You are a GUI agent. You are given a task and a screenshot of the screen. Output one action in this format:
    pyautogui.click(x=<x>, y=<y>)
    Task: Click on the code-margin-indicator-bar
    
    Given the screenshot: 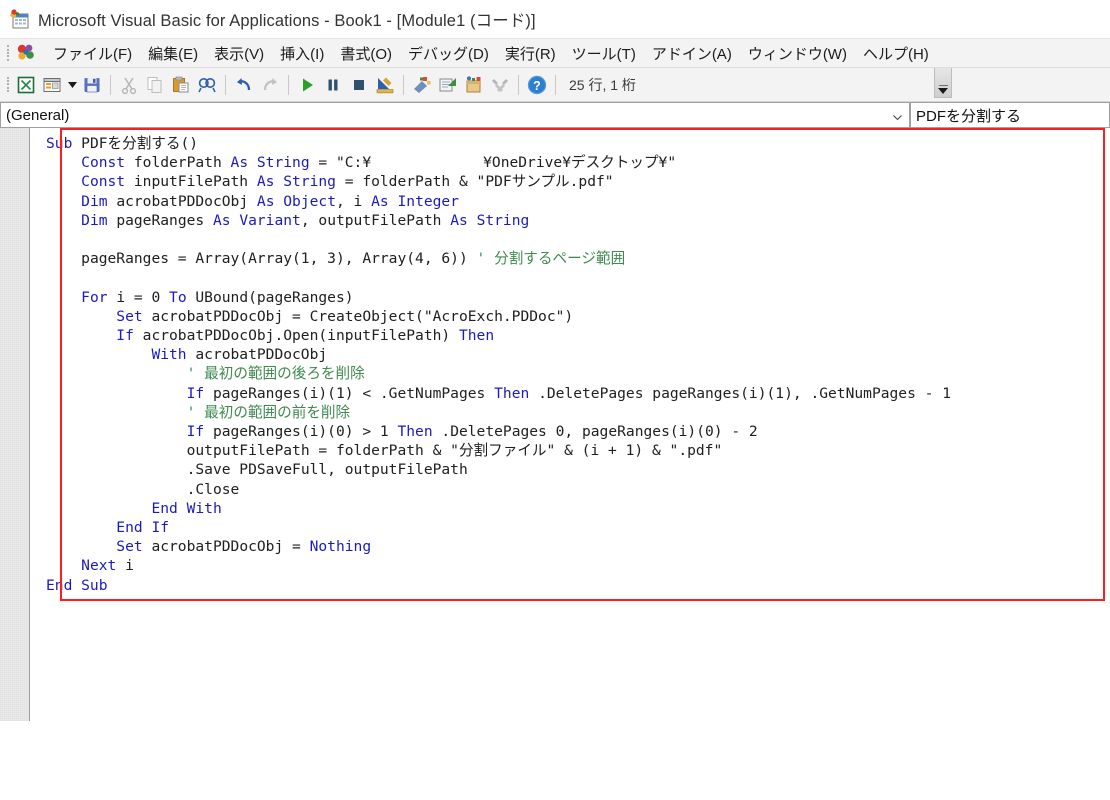 What is the action you would take?
    pyautogui.click(x=15, y=424)
    